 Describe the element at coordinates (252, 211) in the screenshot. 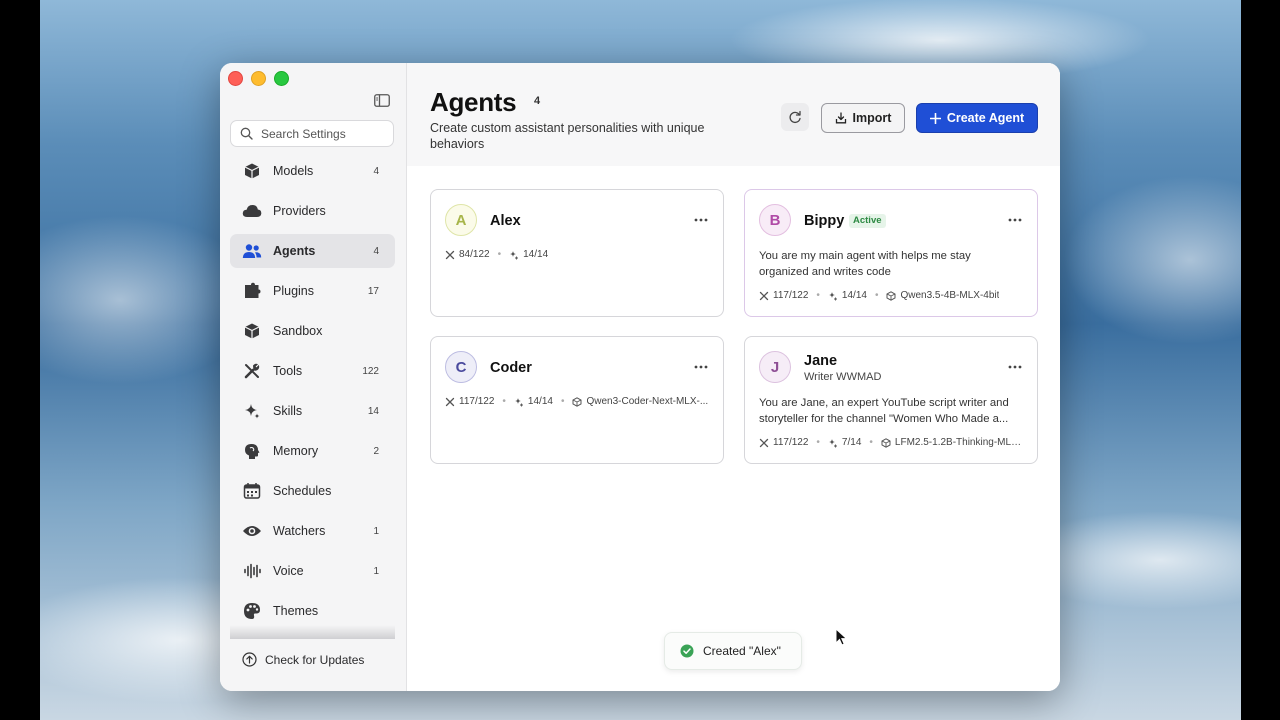

I see `cloud-icon` at that location.